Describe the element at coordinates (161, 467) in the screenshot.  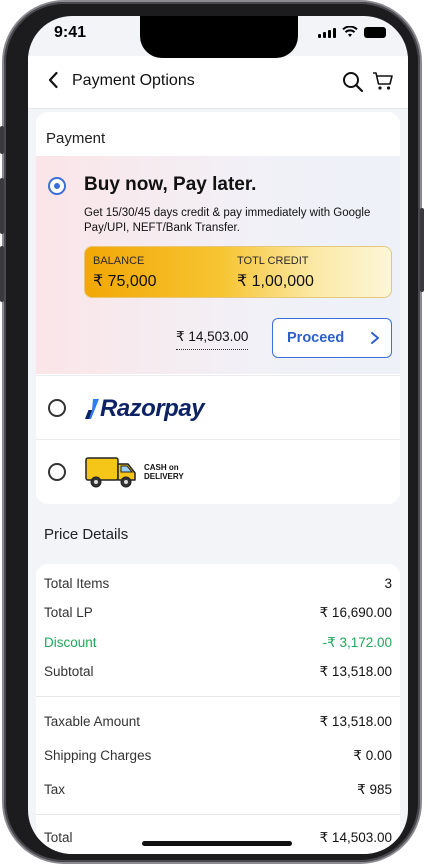
I see `cod-label-line1: CASH on` at that location.